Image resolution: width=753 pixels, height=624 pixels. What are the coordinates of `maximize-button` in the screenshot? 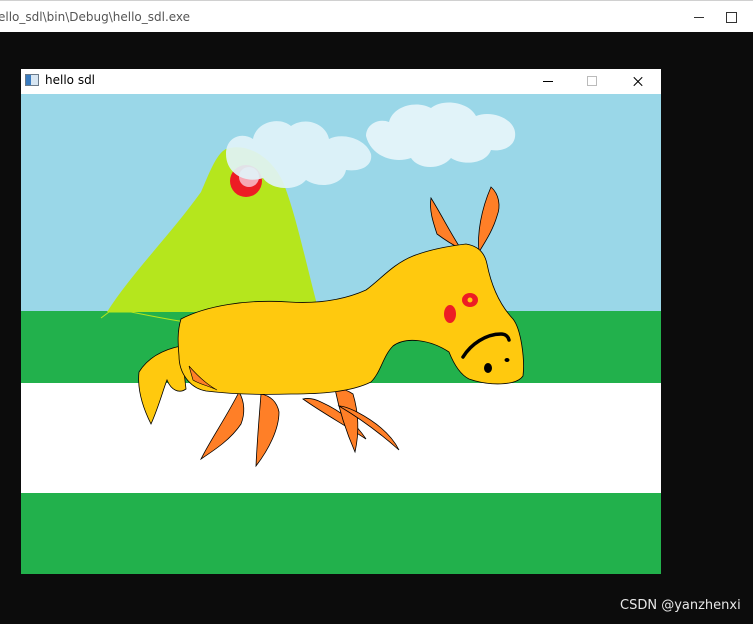 It's located at (592, 81).